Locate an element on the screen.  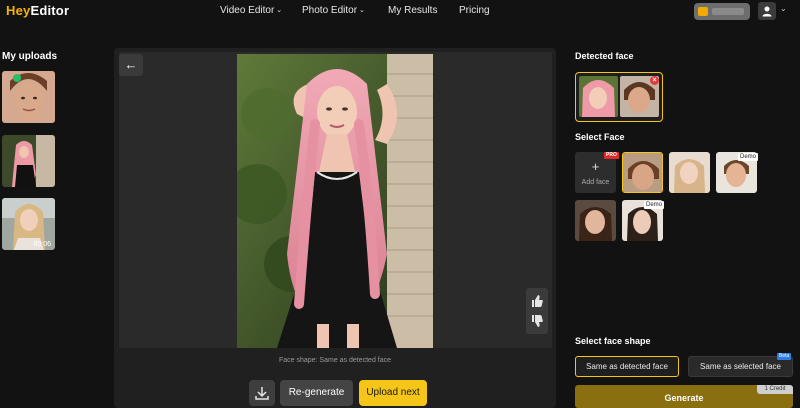
nav-my-results: My Results is located at coordinates (412, 10).